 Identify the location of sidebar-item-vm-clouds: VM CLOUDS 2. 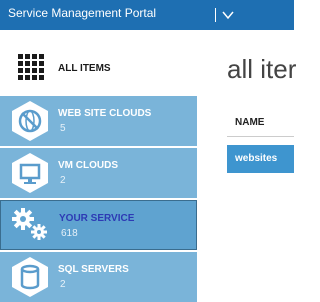
(98, 173).